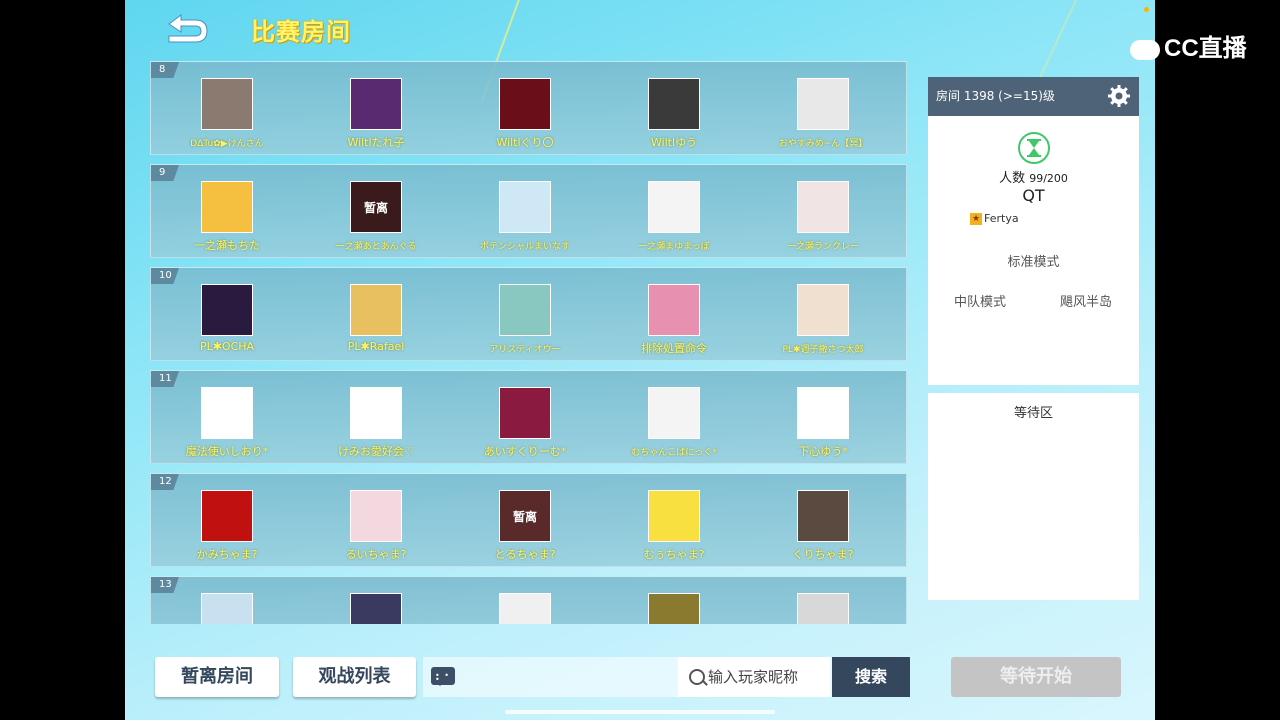 This screenshot has width=1280, height=720. I want to click on player-slot: アリスティオウー, so click(525, 319).